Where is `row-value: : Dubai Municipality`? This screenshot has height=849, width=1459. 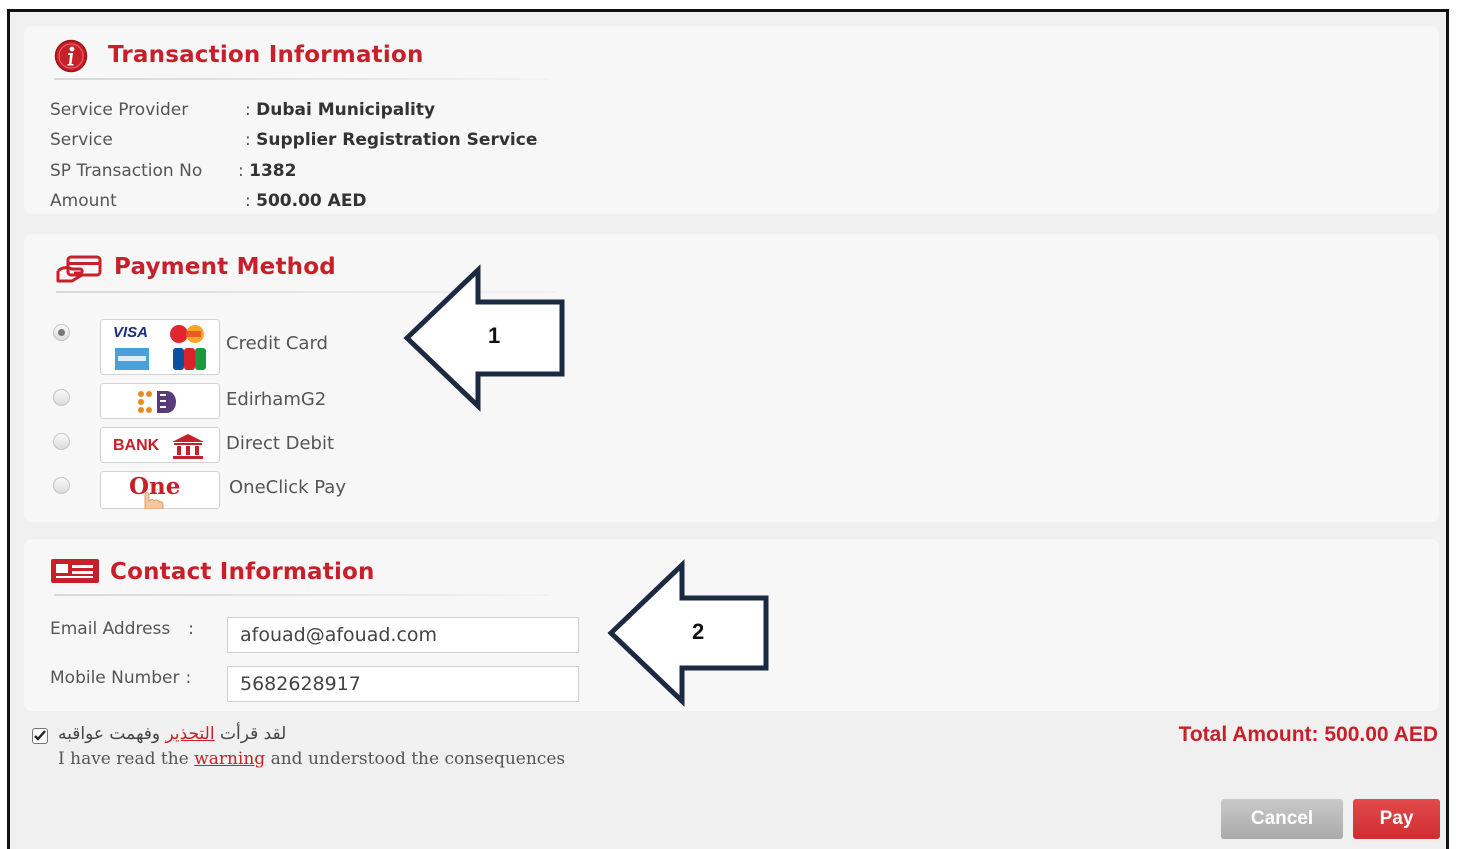 row-value: : Dubai Municipality is located at coordinates (340, 110).